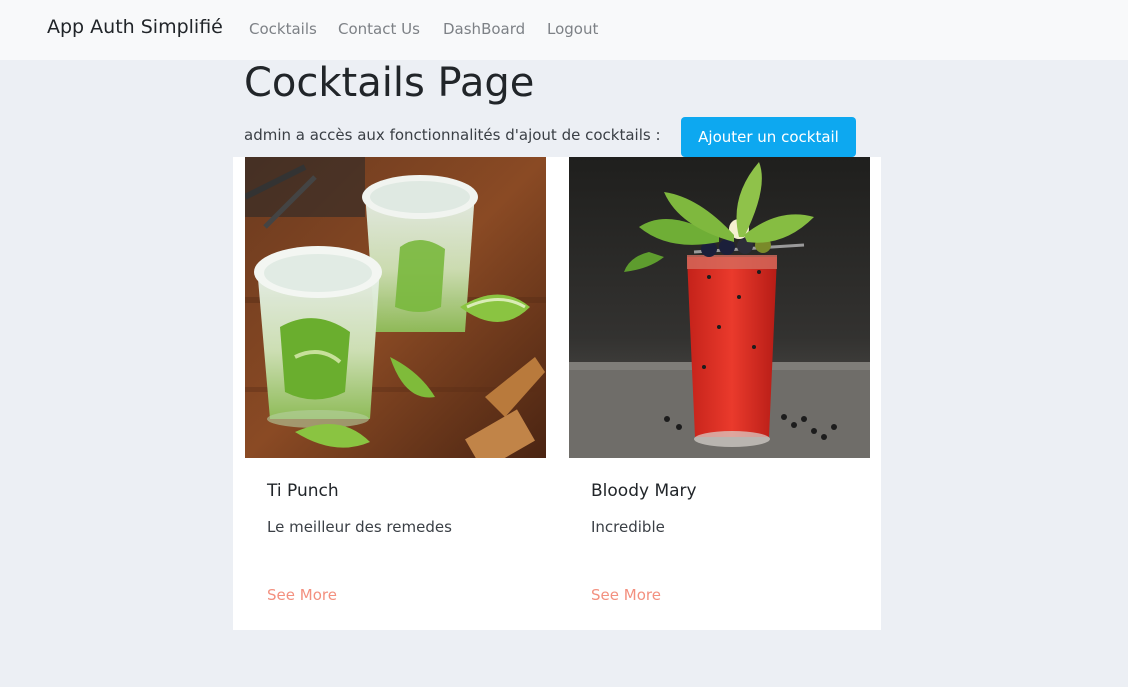  I want to click on cocktail-description-bloody-mary: Incredible, so click(628, 527).